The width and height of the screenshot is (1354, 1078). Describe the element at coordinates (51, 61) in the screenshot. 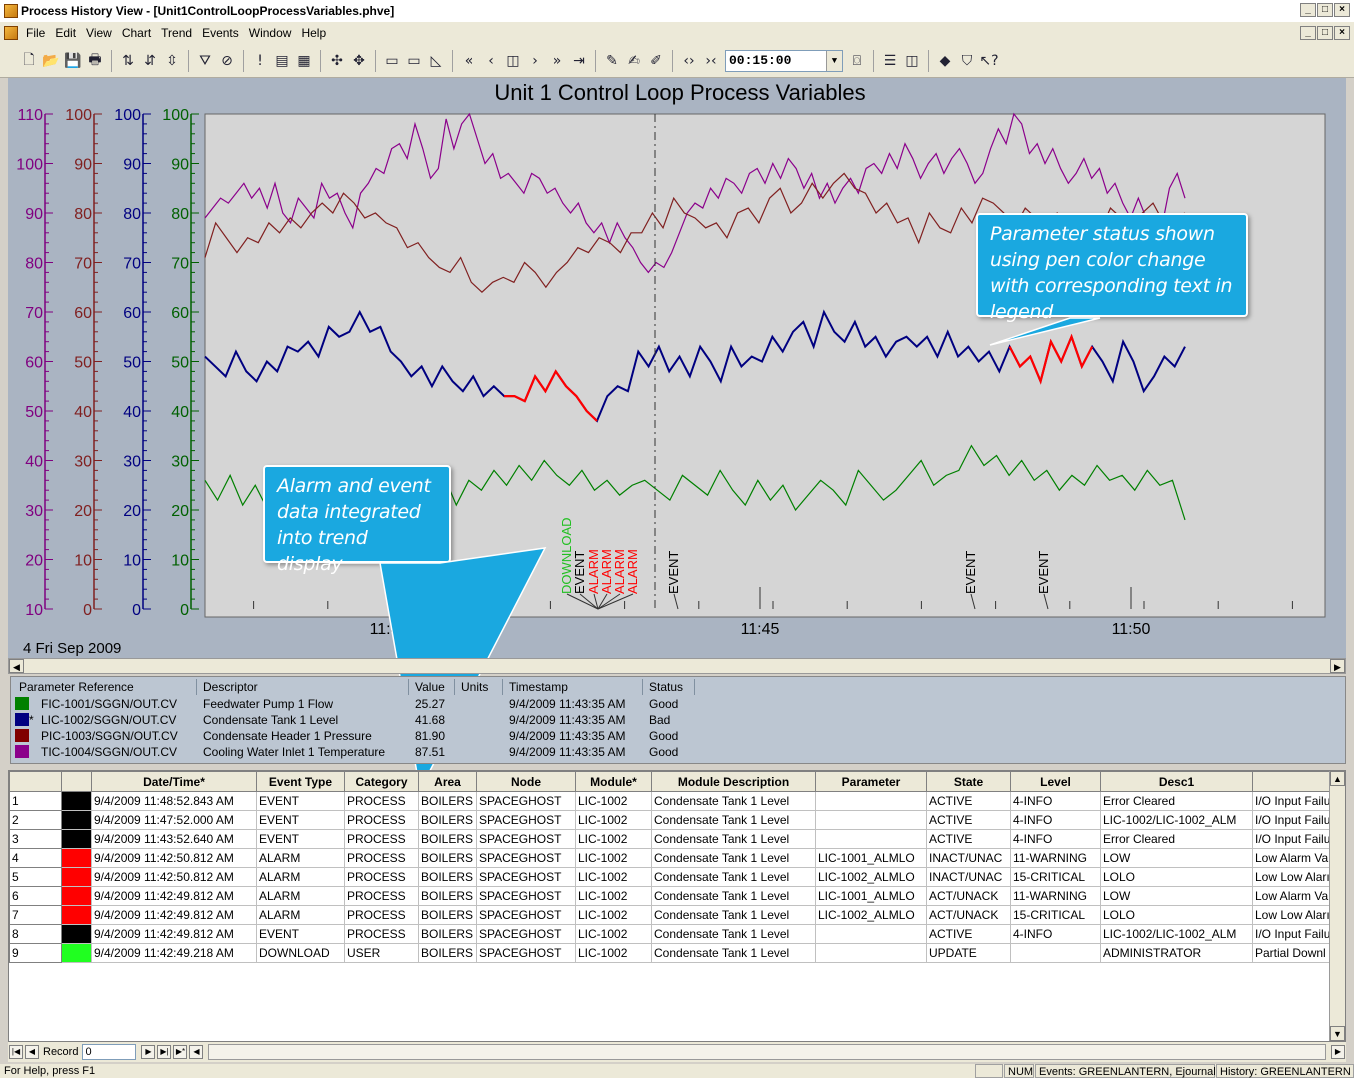

I see `open-icon: 📂` at that location.